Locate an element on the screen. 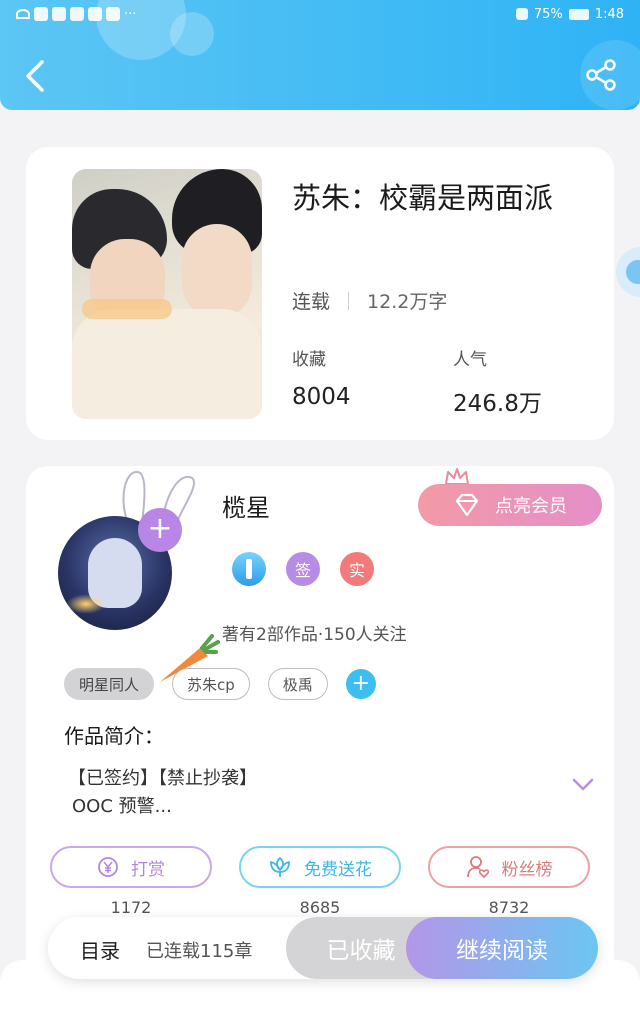 This screenshot has height=1024, width=640. header-bar: ··· 75% 1:48 is located at coordinates (320, 55).